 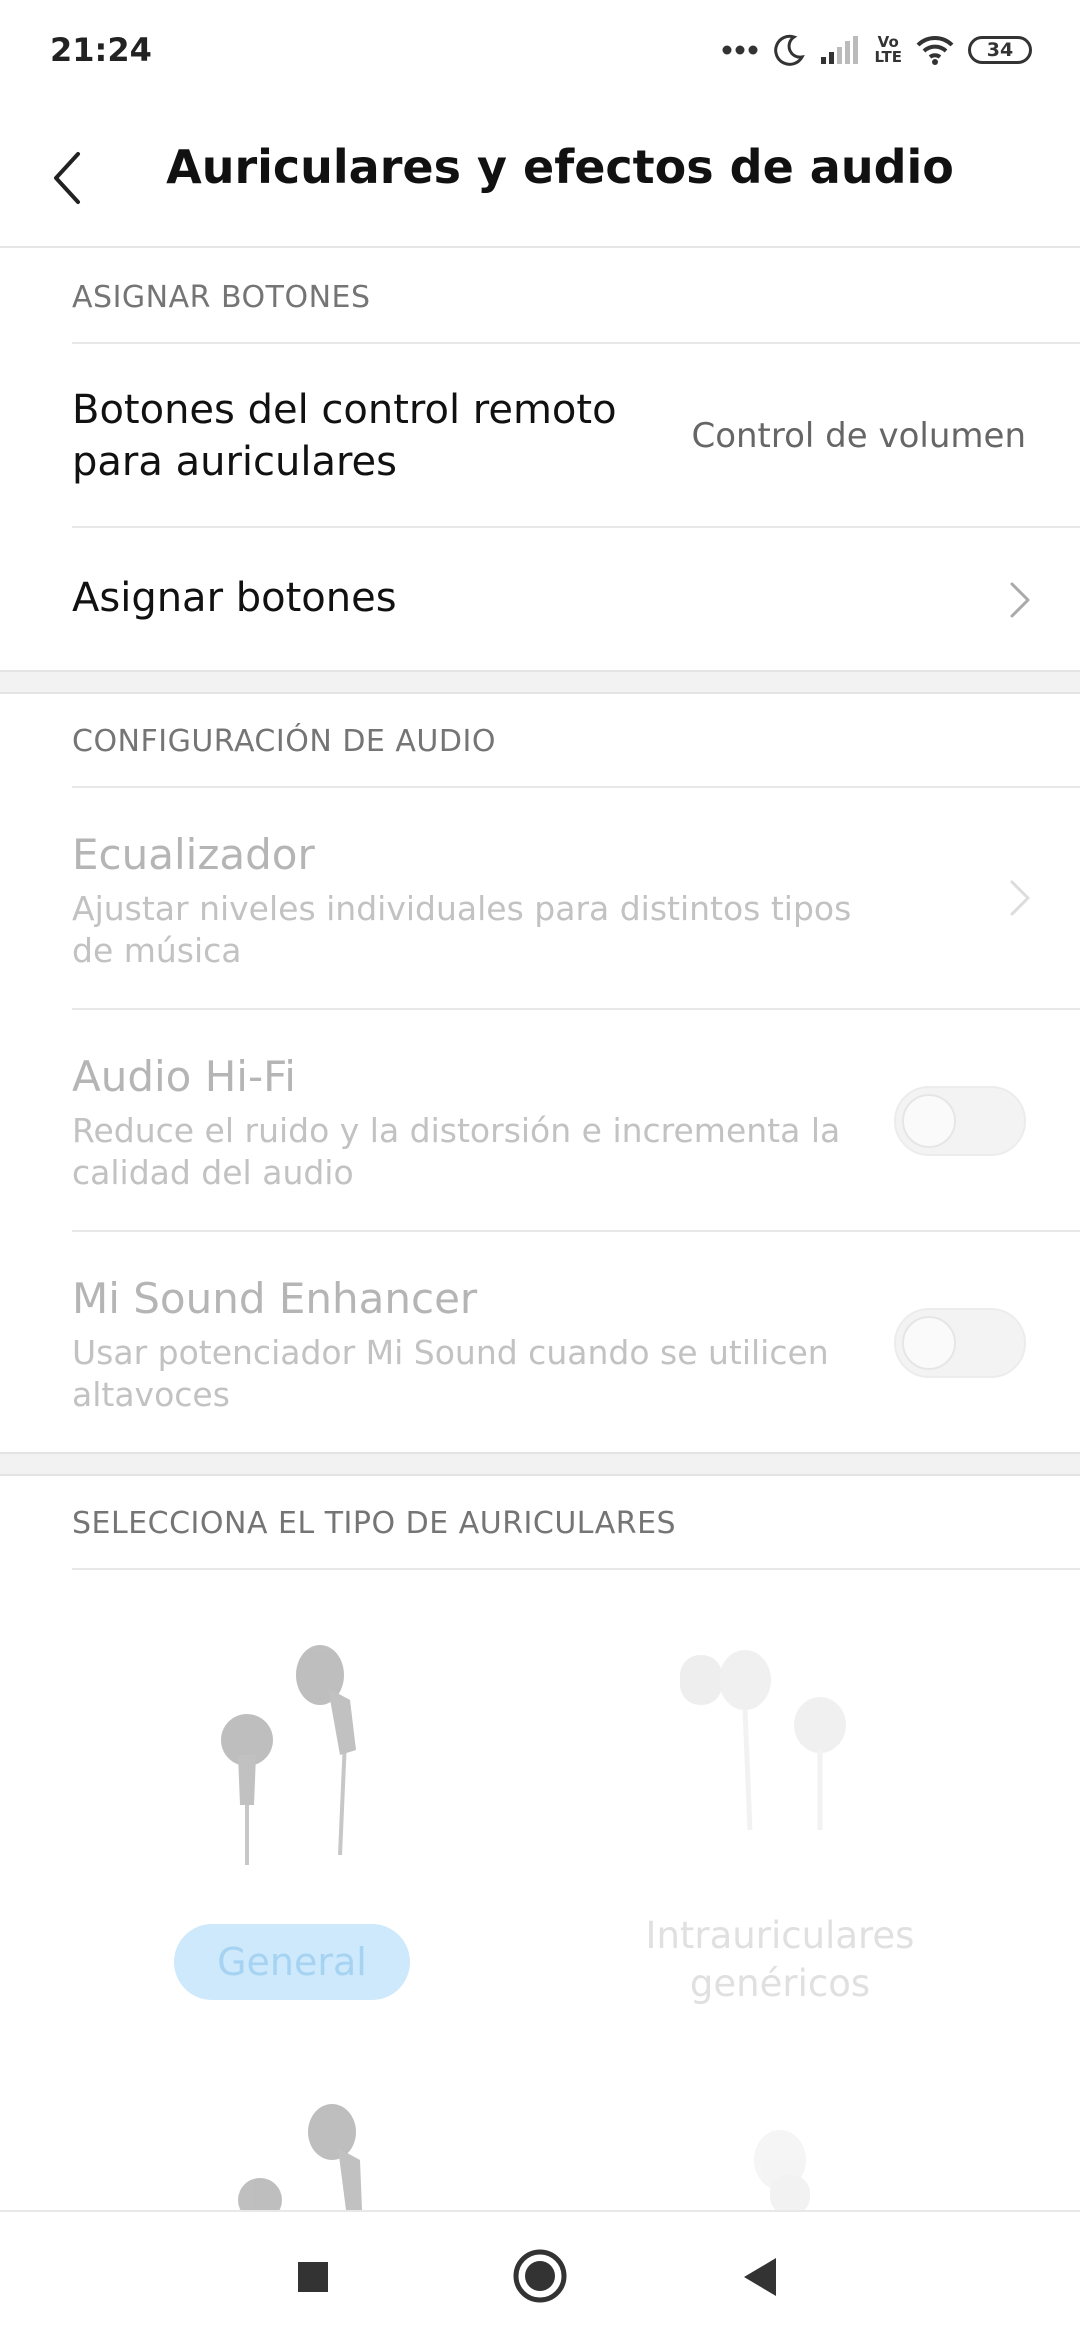 What do you see at coordinates (576, 1569) in the screenshot?
I see `divider` at bounding box center [576, 1569].